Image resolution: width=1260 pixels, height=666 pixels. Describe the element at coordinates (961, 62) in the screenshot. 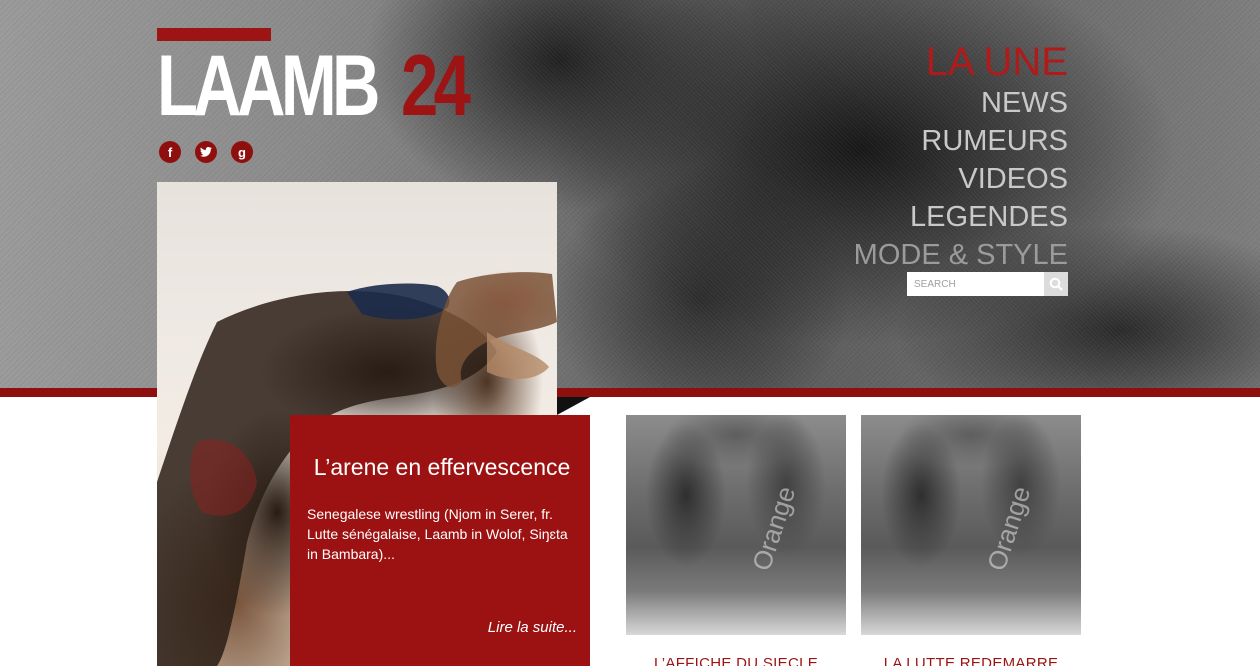

I see `nav-item-la-une: LA UNE` at that location.